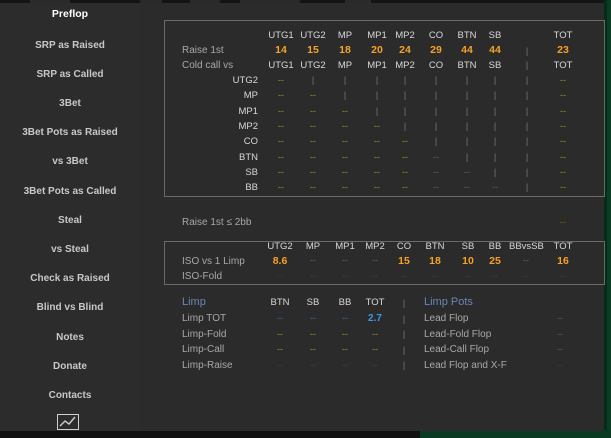 The height and width of the screenshot is (438, 611). What do you see at coordinates (70, 249) in the screenshot?
I see `sidebar-item-vs-steal: vs Steal` at bounding box center [70, 249].